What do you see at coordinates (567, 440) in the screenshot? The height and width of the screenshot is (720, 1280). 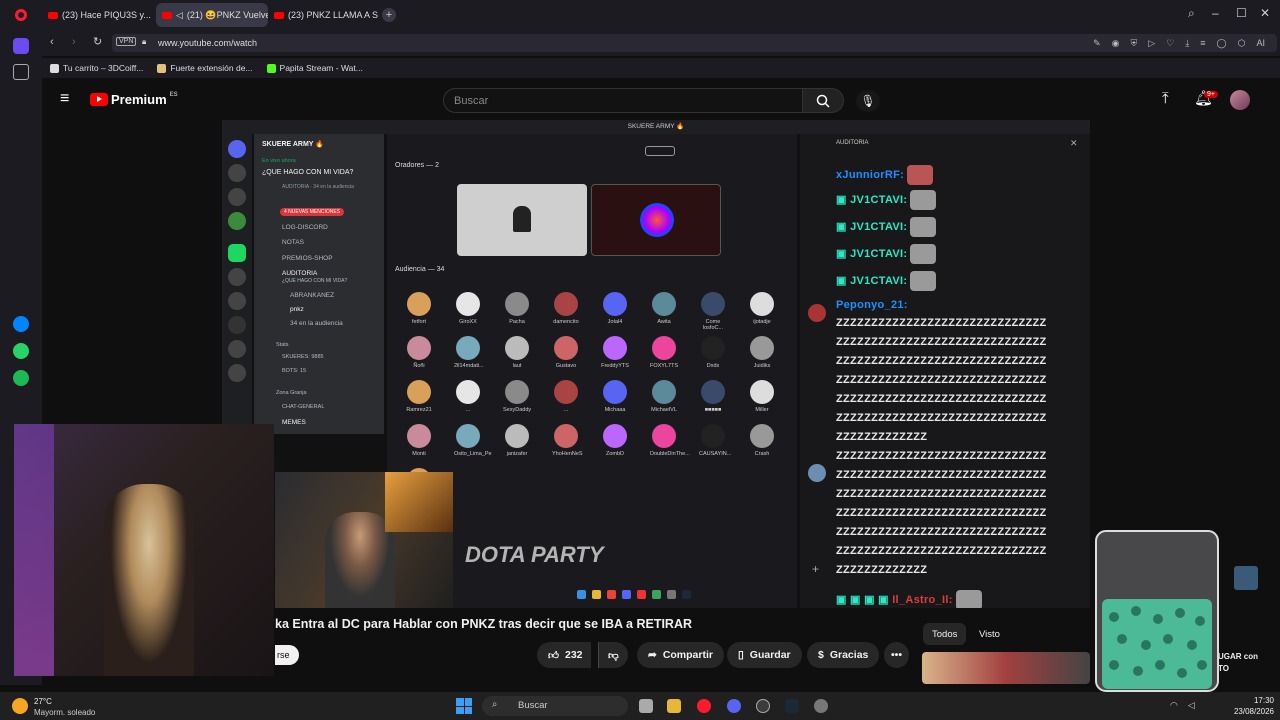 I see `audience-member: YhoHenNeS` at bounding box center [567, 440].